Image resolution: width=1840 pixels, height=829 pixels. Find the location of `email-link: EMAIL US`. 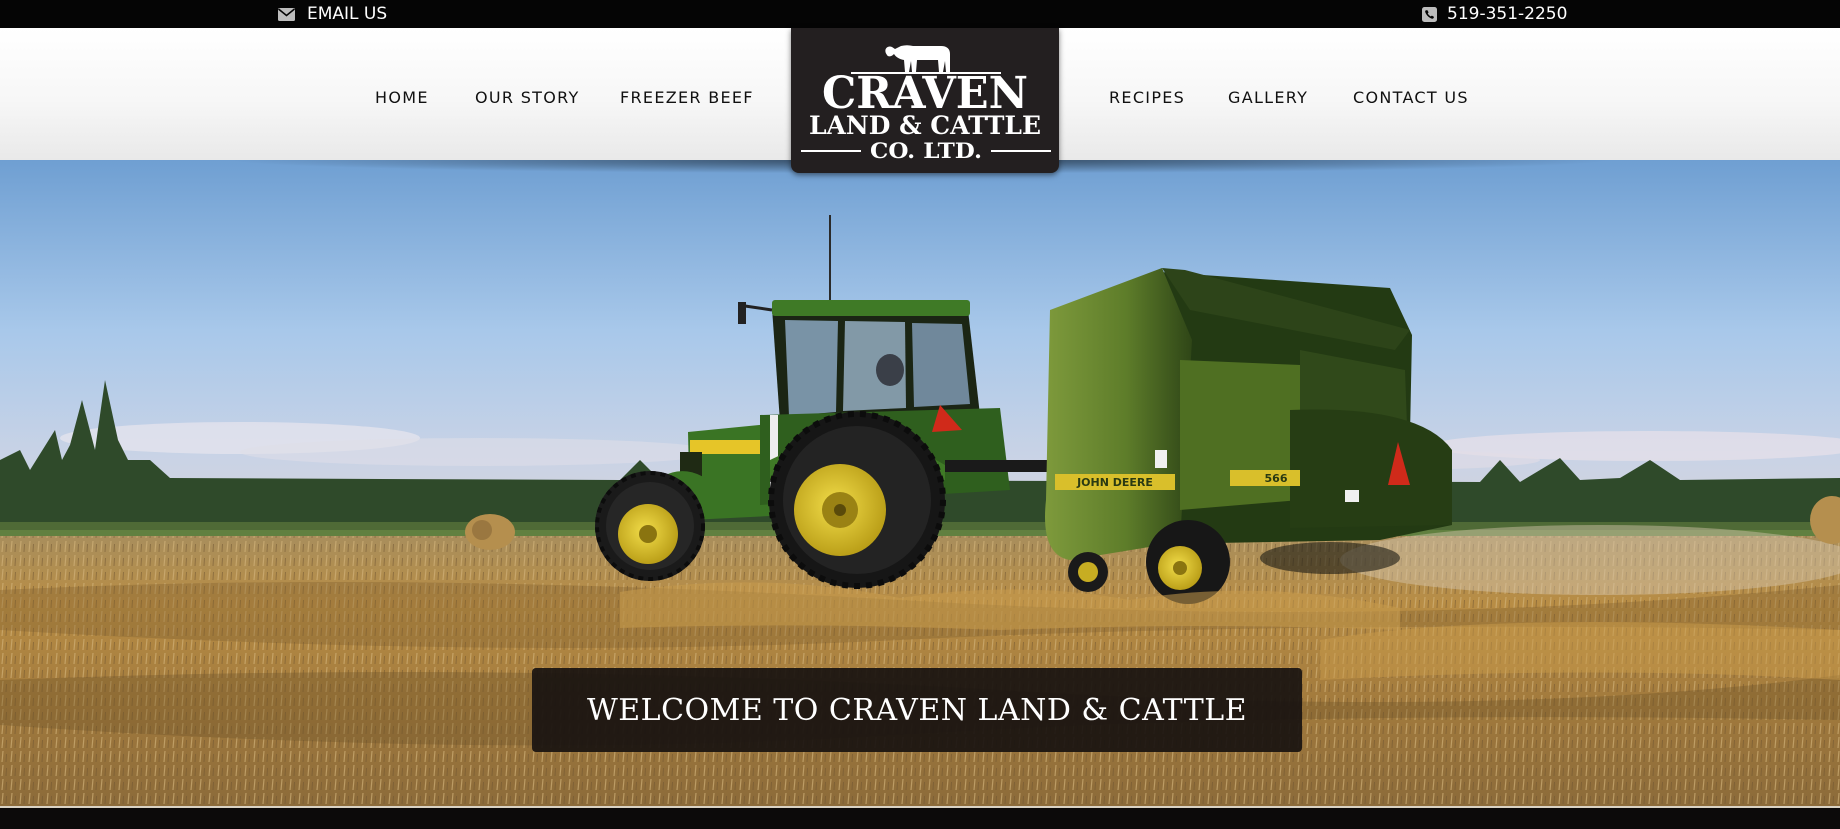

email-link: EMAIL US is located at coordinates (332, 14).